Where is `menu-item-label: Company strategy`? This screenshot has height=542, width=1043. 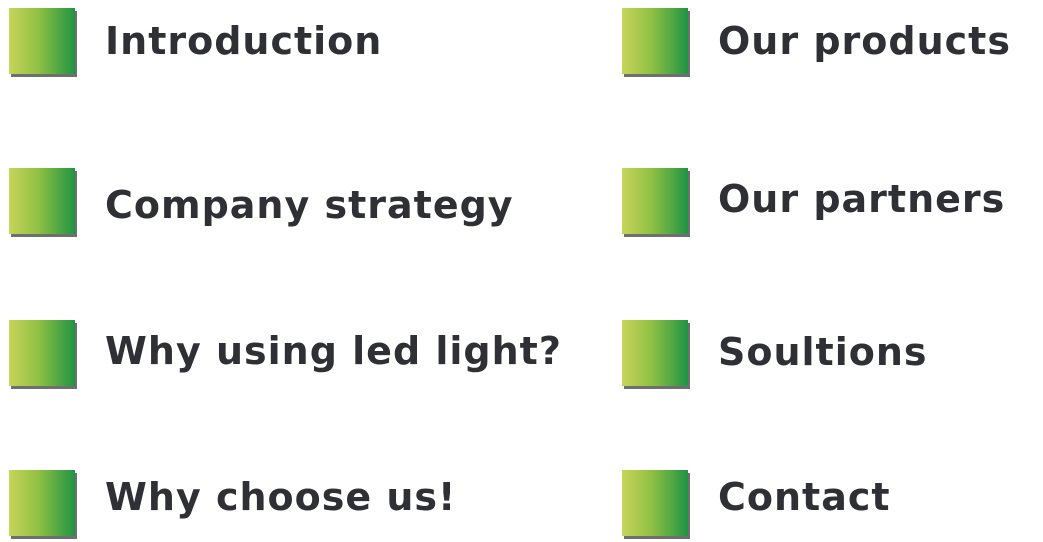
menu-item-label: Company strategy is located at coordinates (309, 205).